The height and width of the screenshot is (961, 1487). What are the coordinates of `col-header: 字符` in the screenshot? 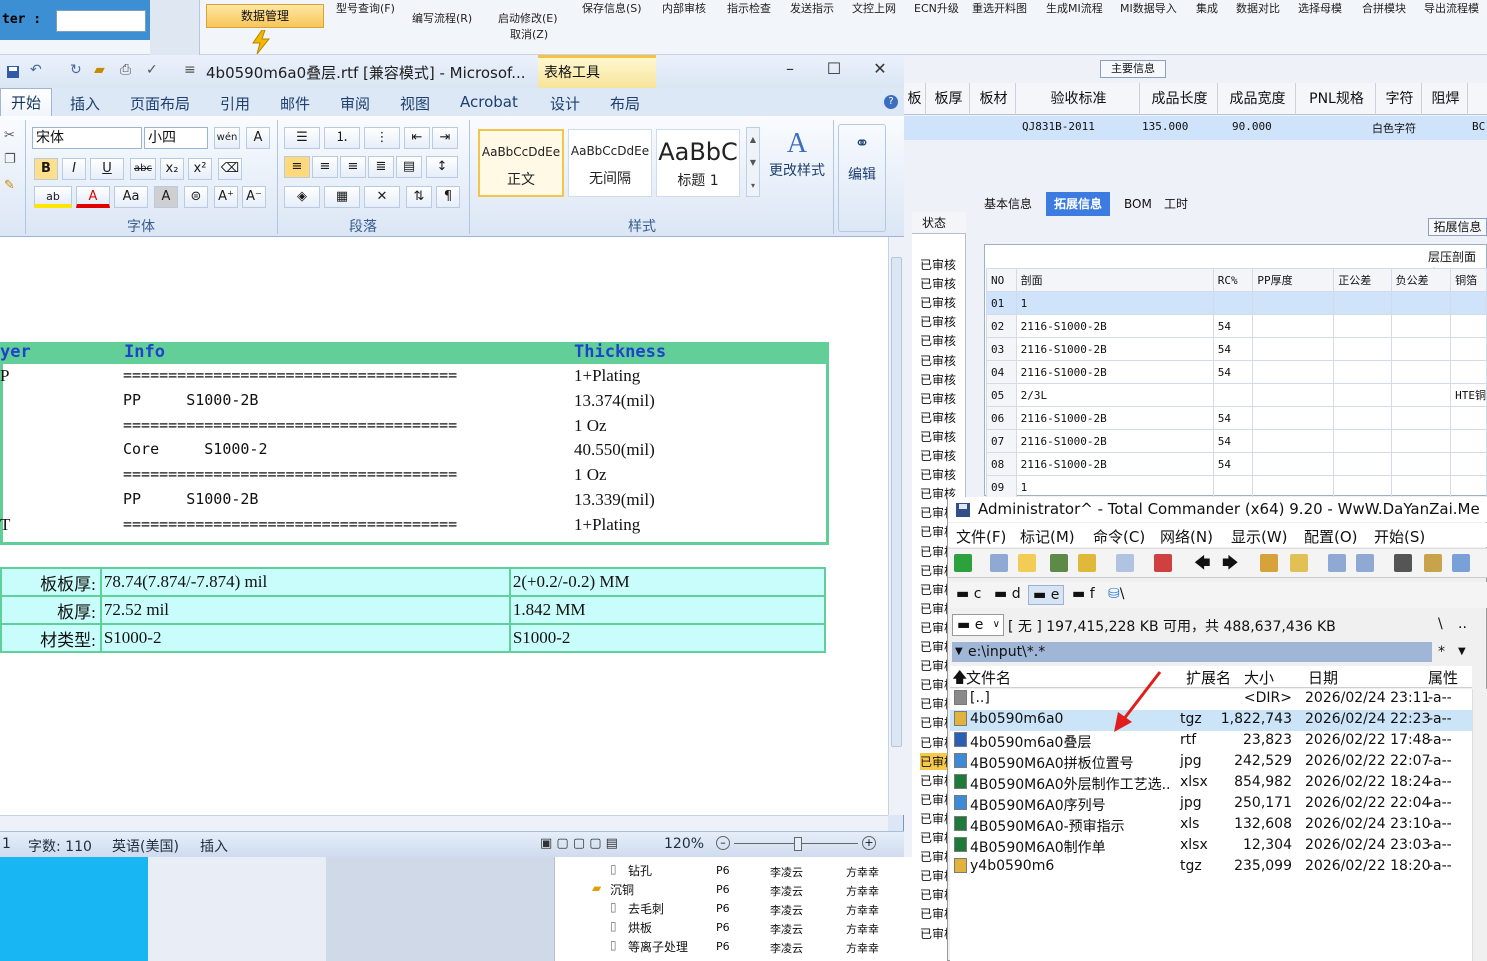 It's located at (1400, 99).